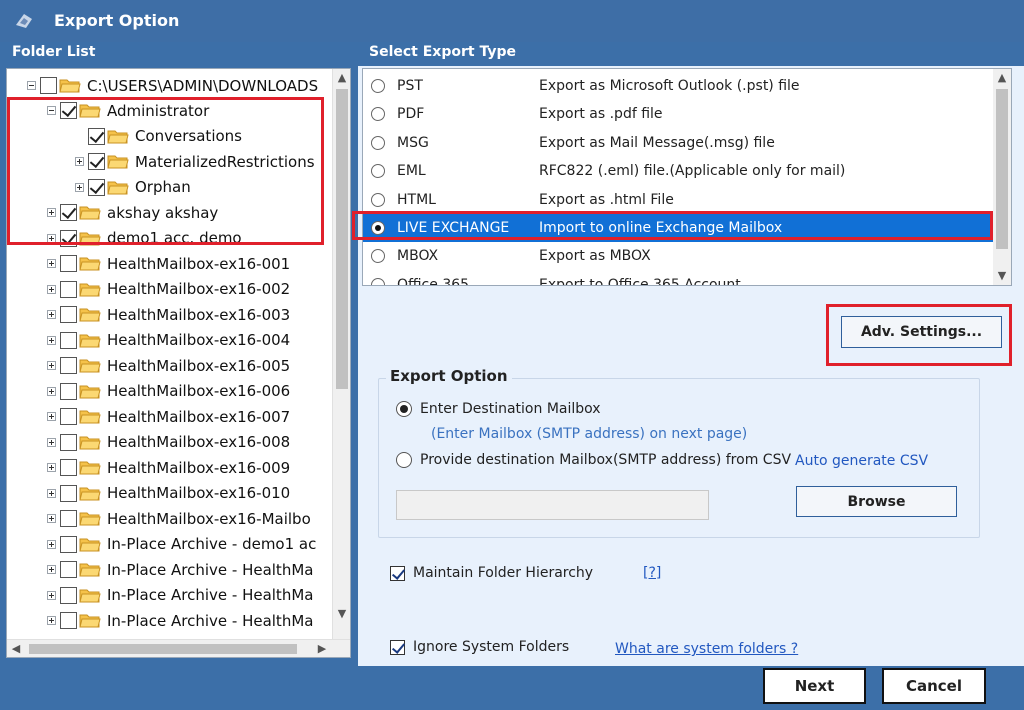 The width and height of the screenshot is (1024, 710). What do you see at coordinates (181, 544) in the screenshot?
I see `tree-item: In-Place Archive - demo1 ac` at bounding box center [181, 544].